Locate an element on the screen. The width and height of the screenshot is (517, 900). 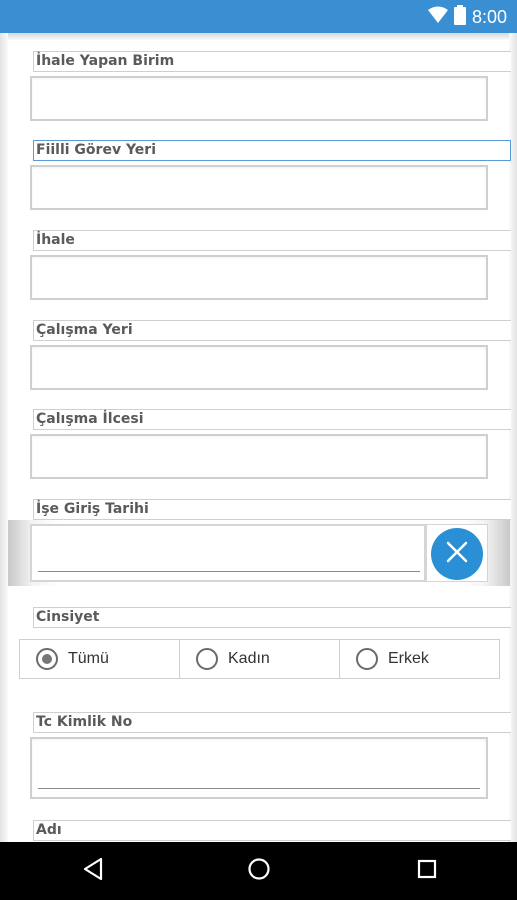
gender-radio-group: Tümü Kadın Erkek is located at coordinates (259, 659).